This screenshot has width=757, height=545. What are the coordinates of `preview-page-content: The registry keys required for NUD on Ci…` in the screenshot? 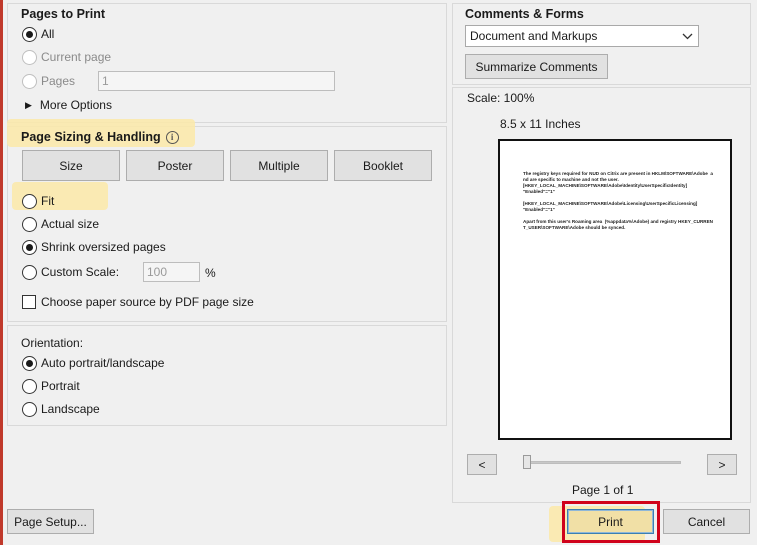 It's located at (618, 200).